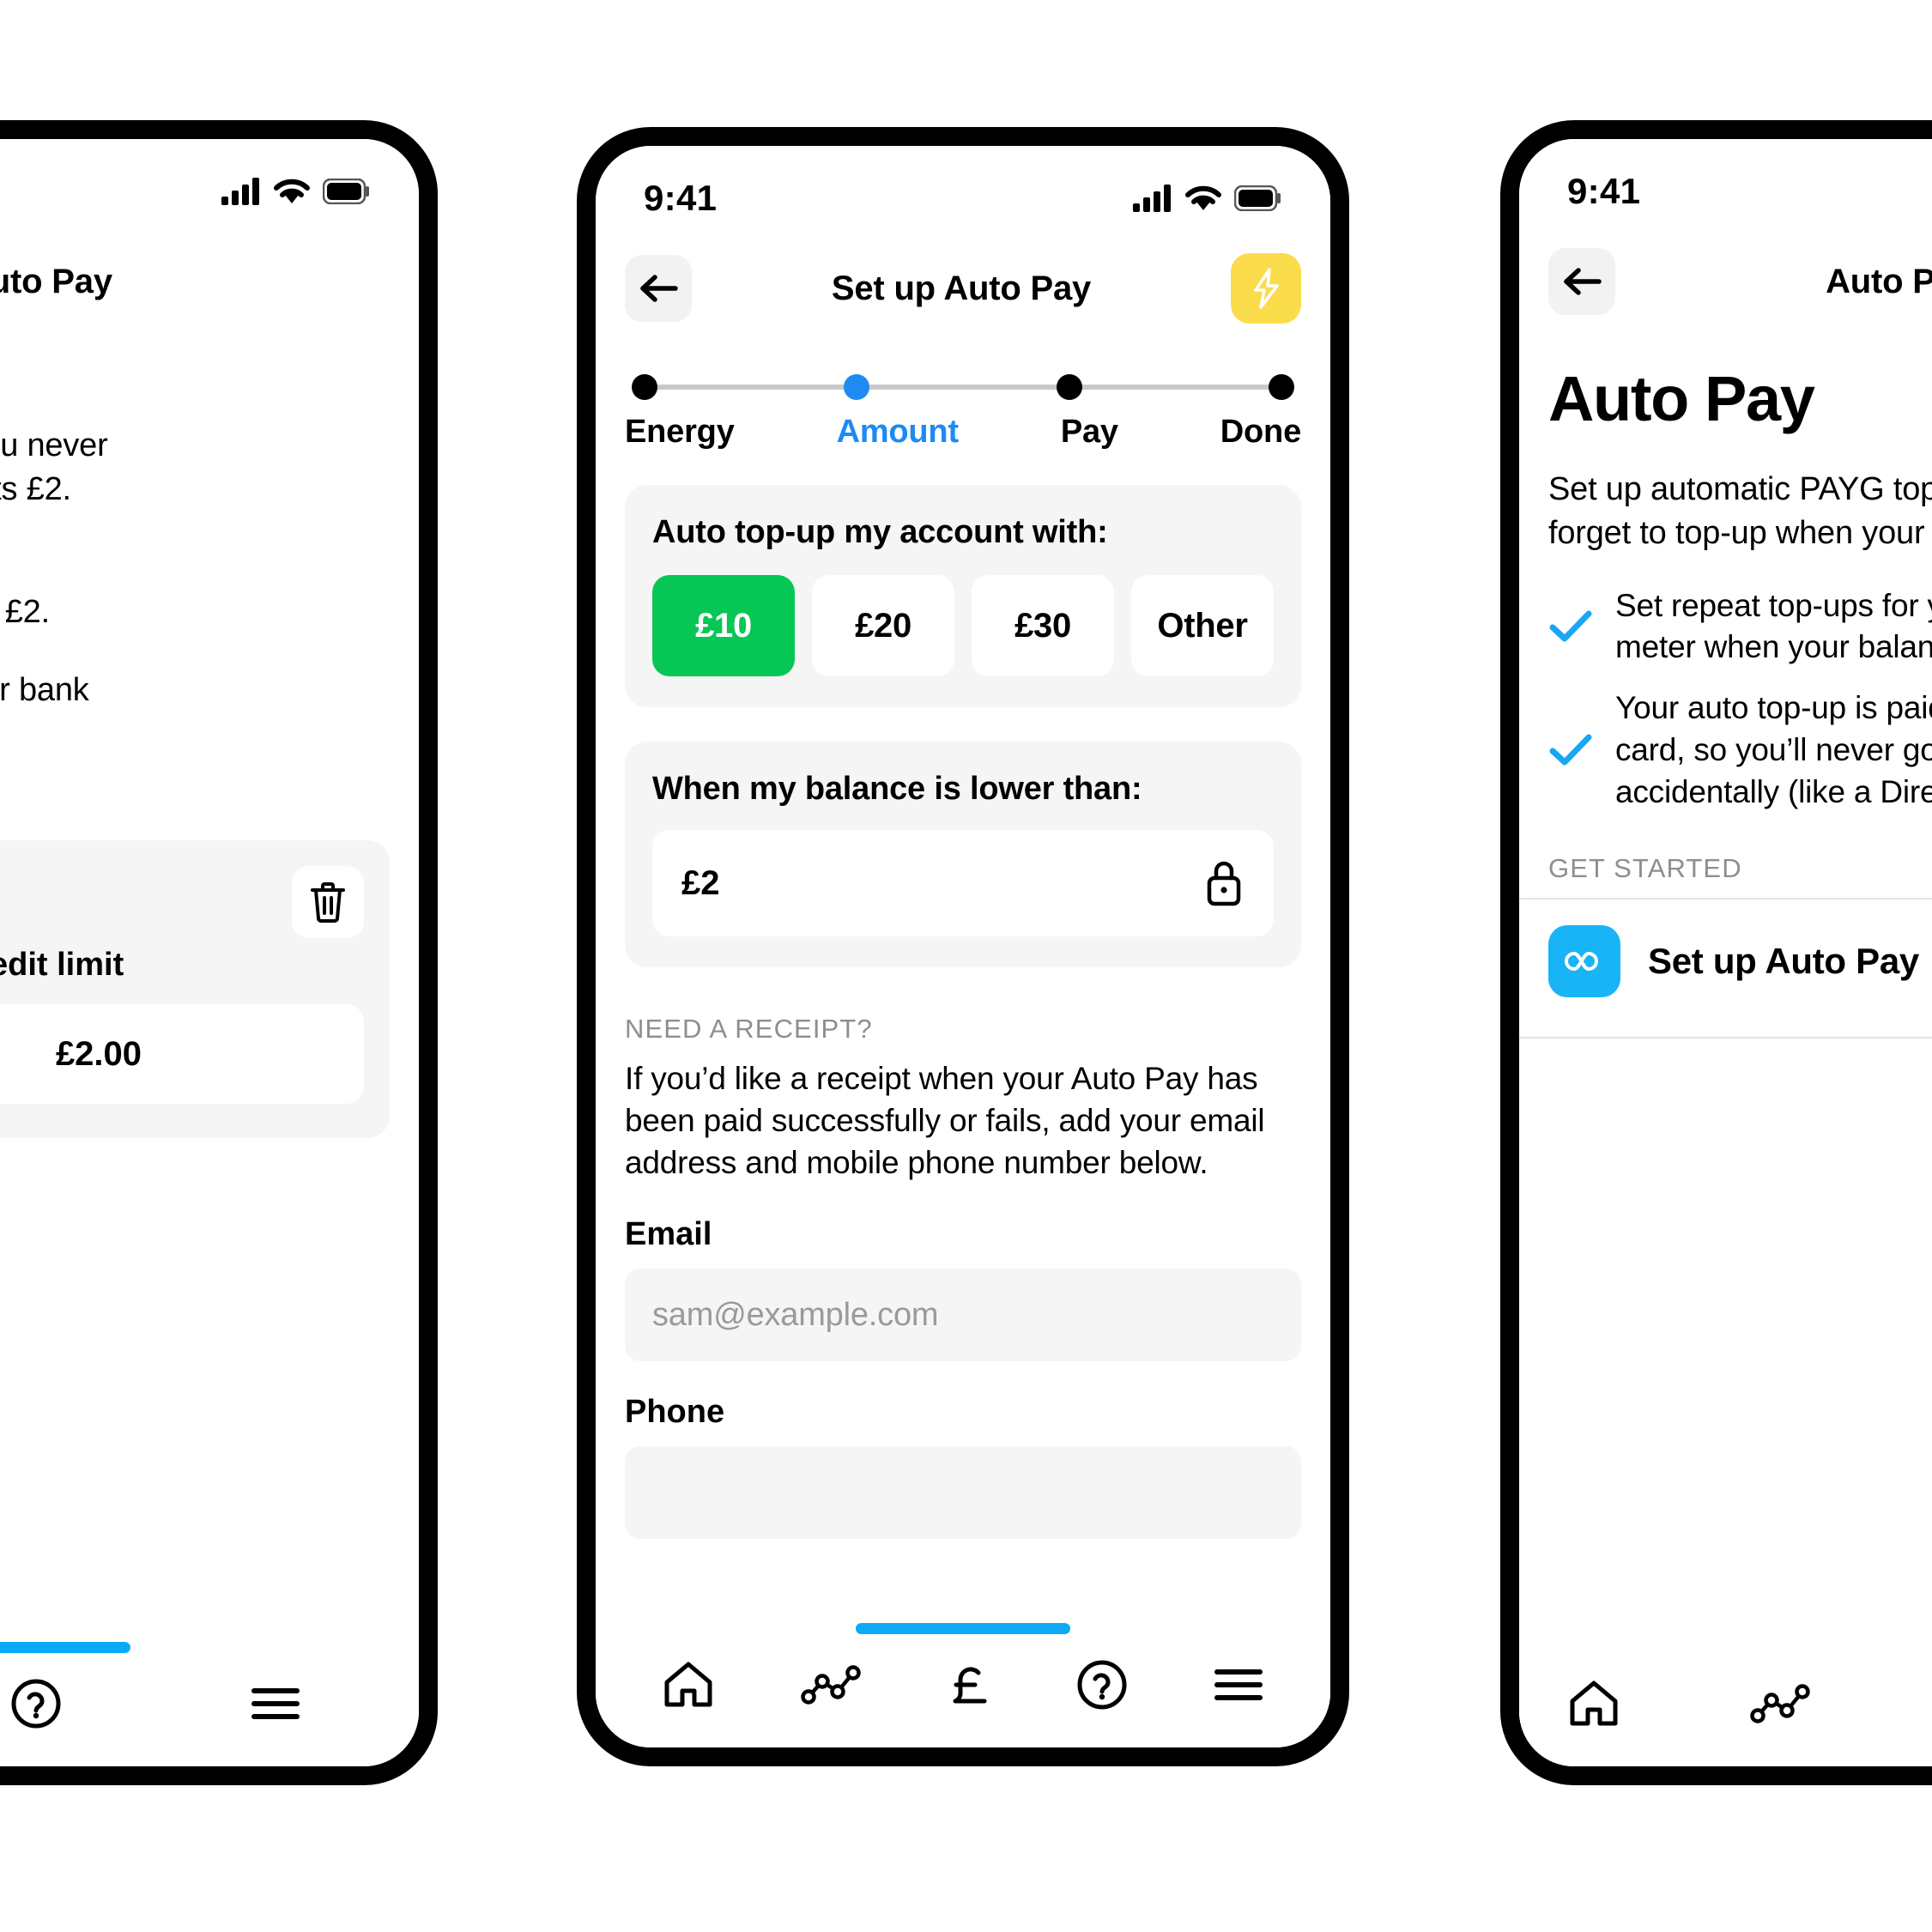 This screenshot has width=1932, height=1932. I want to click on back-button, so click(659, 288).